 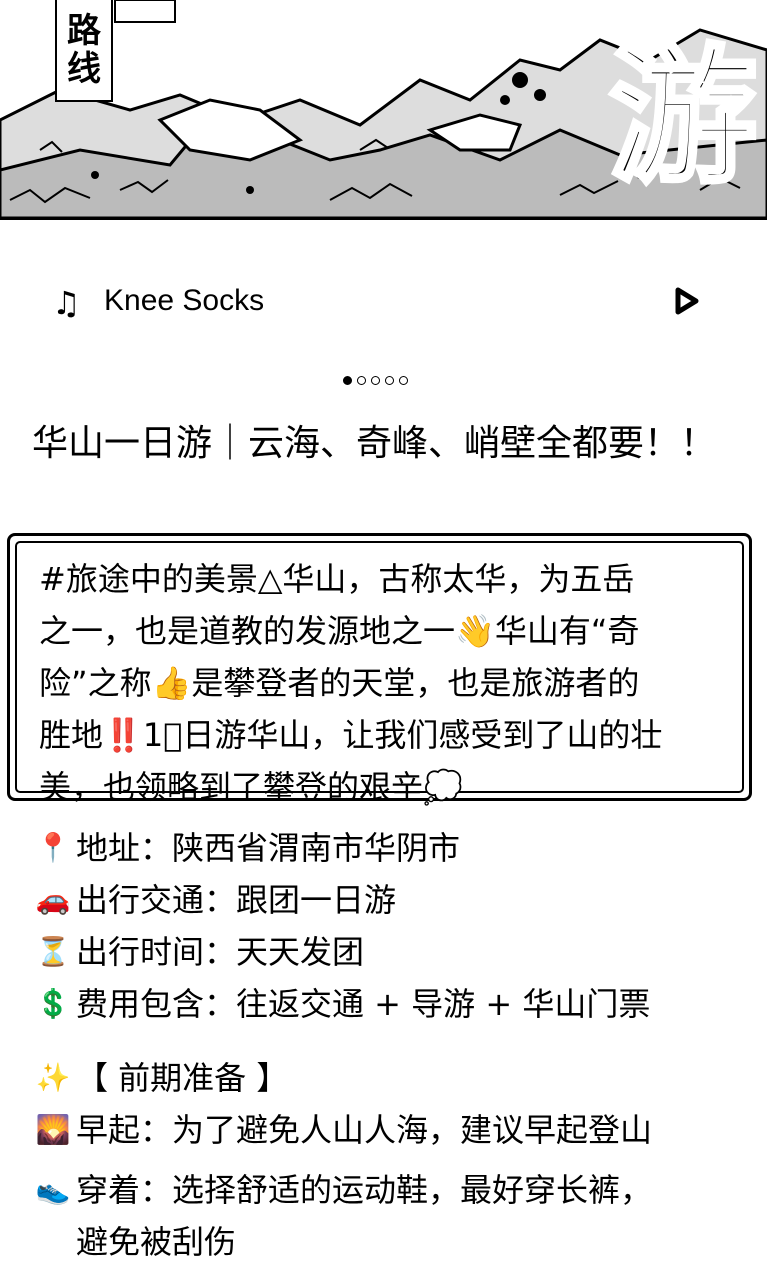 What do you see at coordinates (364, 1190) in the screenshot?
I see `prep-item-text: 穿着：选择舒适的运动鞋，最好穿长裤，` at bounding box center [364, 1190].